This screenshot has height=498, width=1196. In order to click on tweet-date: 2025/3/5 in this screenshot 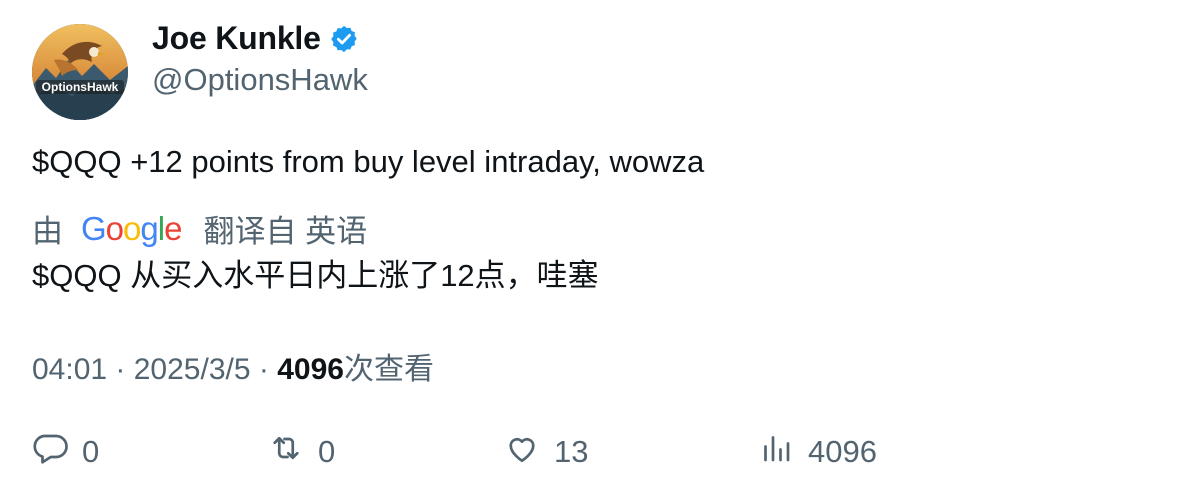, I will do `click(192, 370)`.